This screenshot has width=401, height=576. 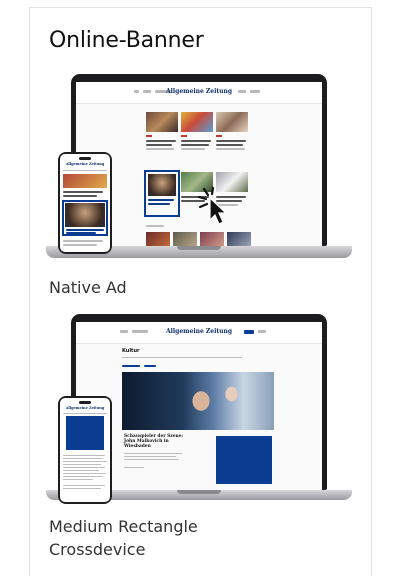 I want to click on medium-rectangle-caption: Medium Rectangle Crossdevice, so click(x=123, y=538).